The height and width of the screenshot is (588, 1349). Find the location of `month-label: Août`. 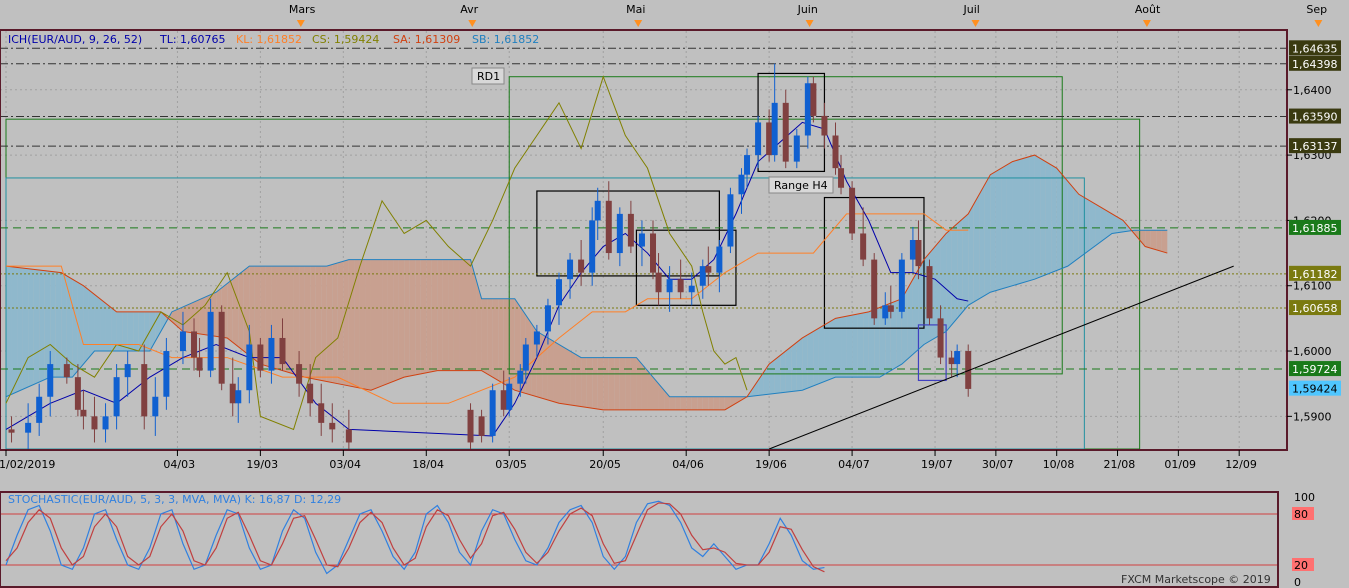

month-label: Août is located at coordinates (1148, 9).